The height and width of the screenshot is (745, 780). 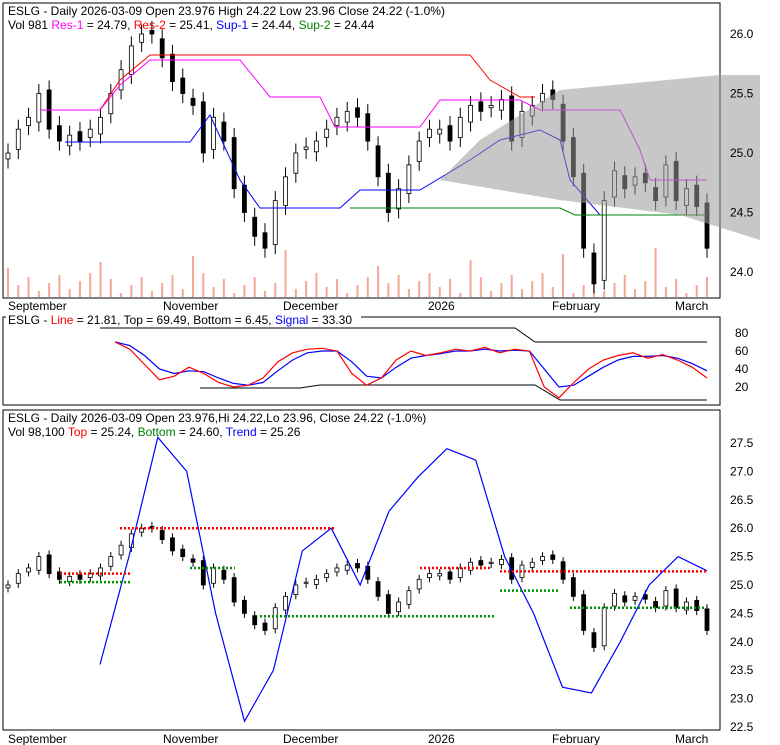 I want to click on oscillator-panel, so click(x=361, y=361).